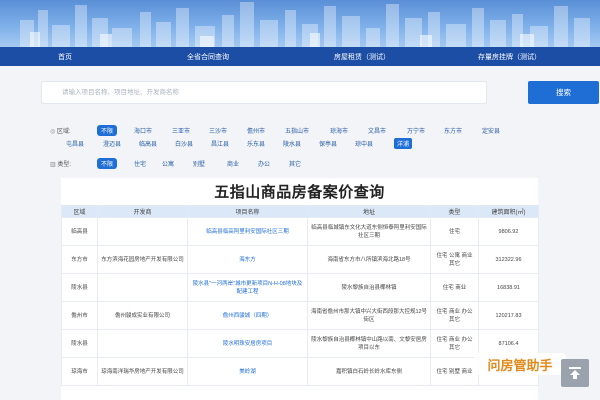 This screenshot has height=400, width=600. What do you see at coordinates (79, 231) in the screenshot?
I see `cell-region: 临高县` at bounding box center [79, 231].